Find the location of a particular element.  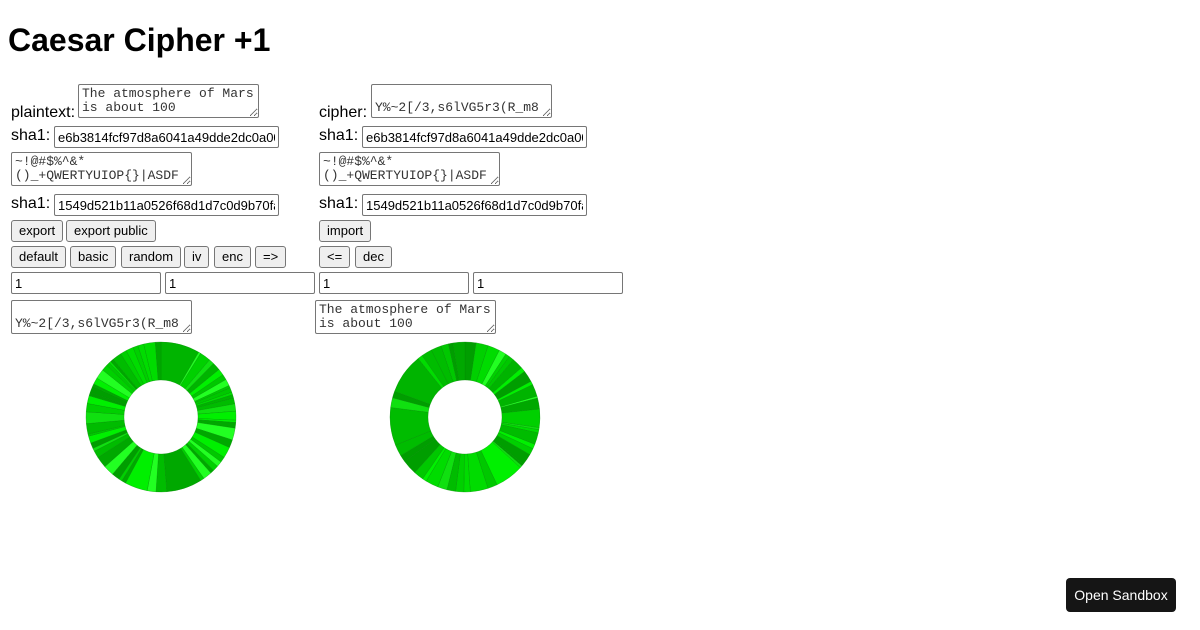

iv-button: iv is located at coordinates (197, 257).